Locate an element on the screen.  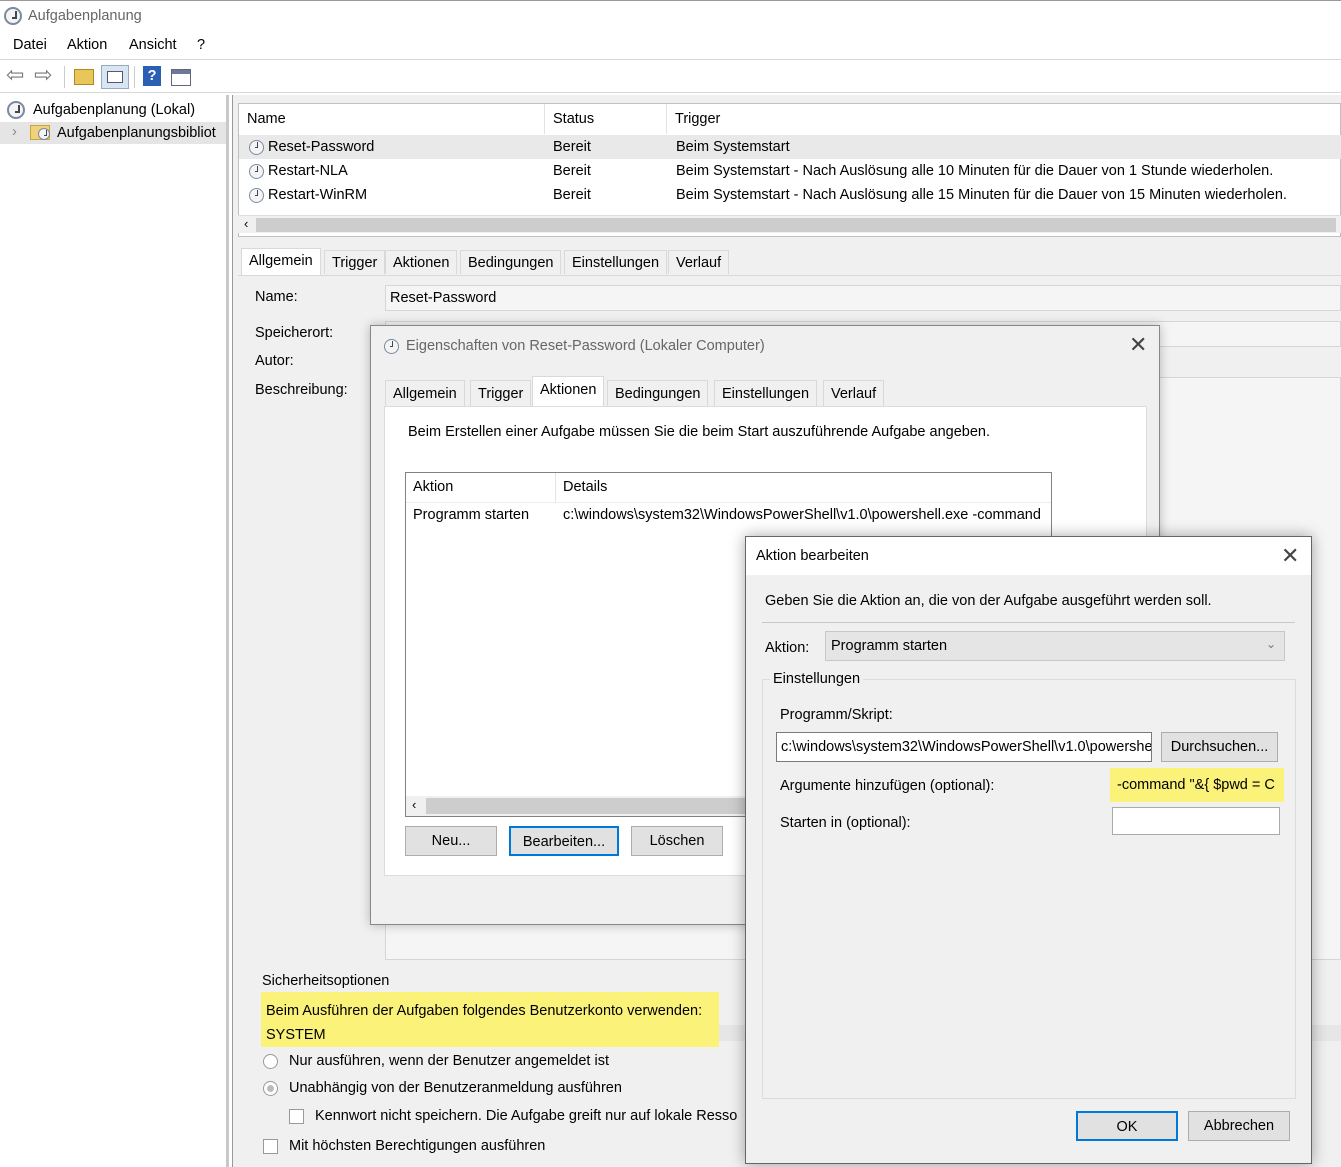
arguments-input: -command "&{ $pwd = C is located at coordinates (1197, 785).